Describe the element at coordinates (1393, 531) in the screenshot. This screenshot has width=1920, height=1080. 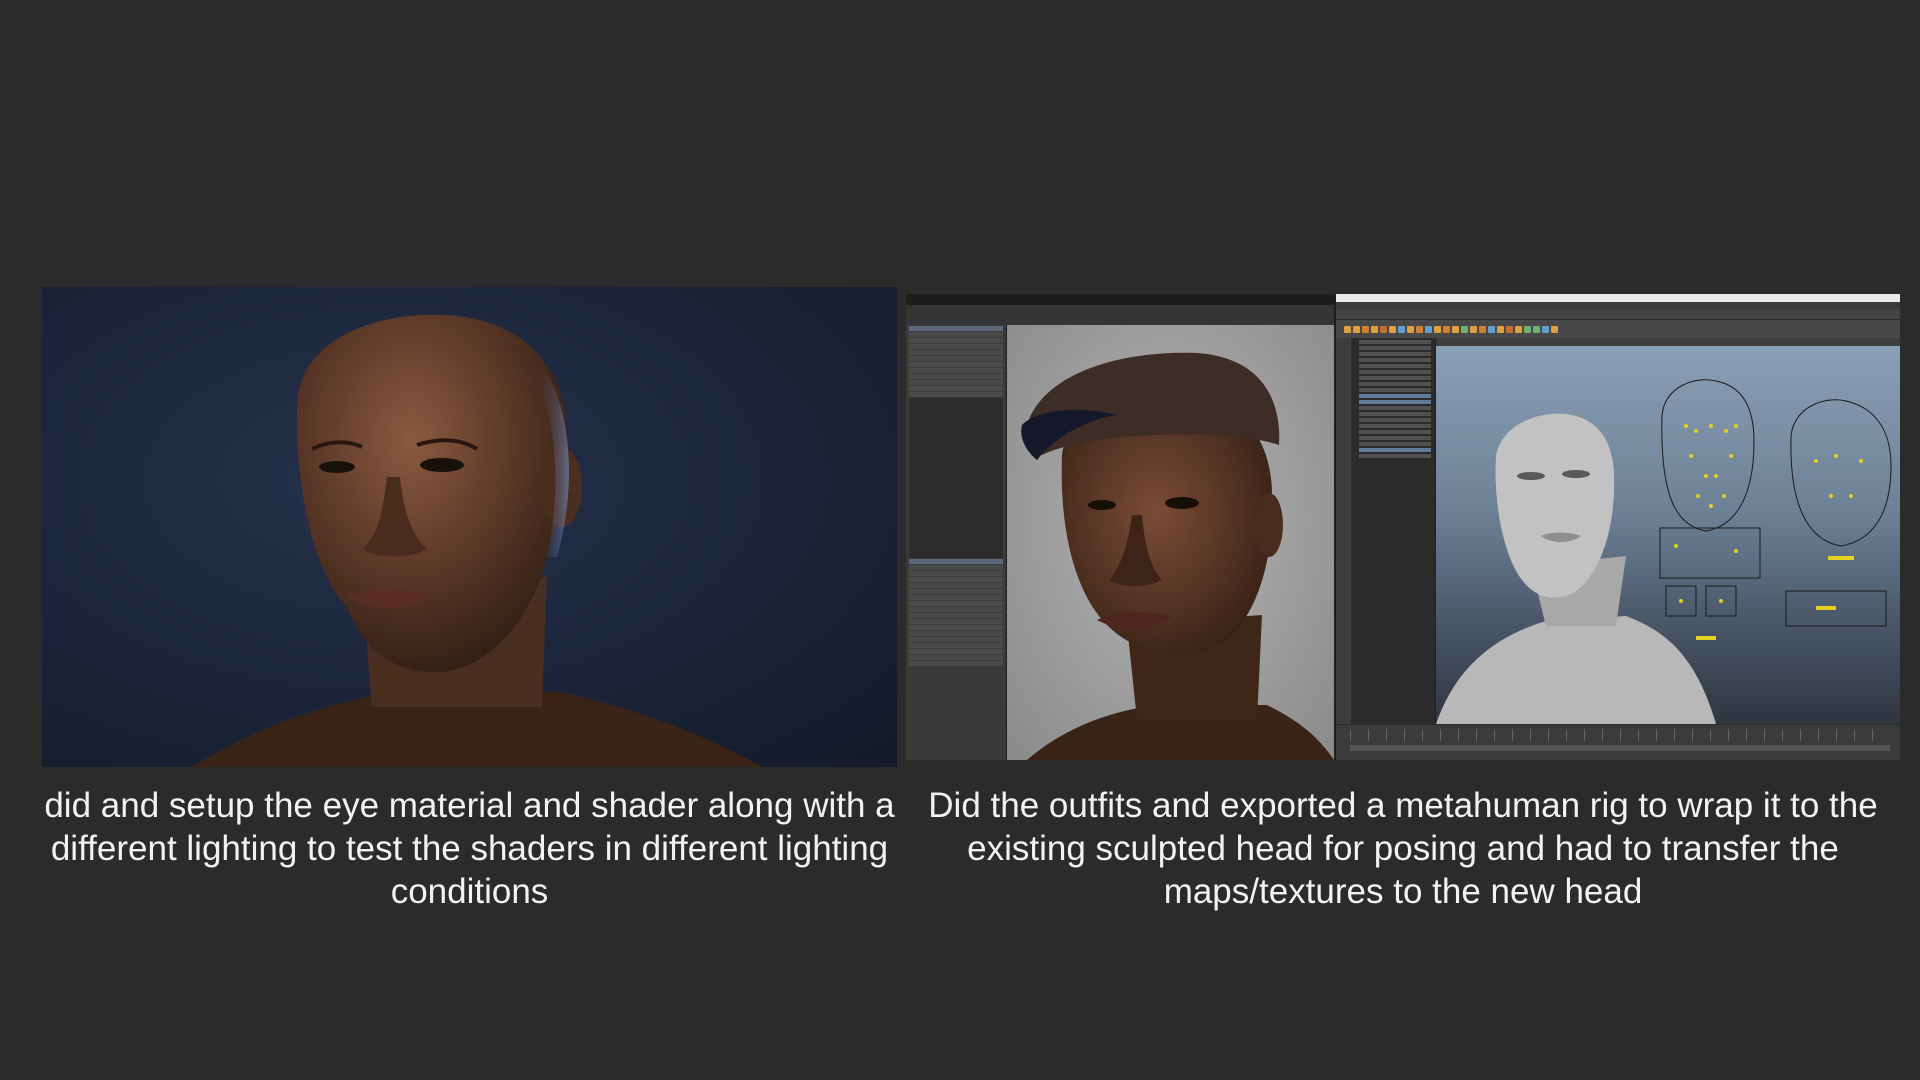
I see `rigging-app-outliner` at that location.